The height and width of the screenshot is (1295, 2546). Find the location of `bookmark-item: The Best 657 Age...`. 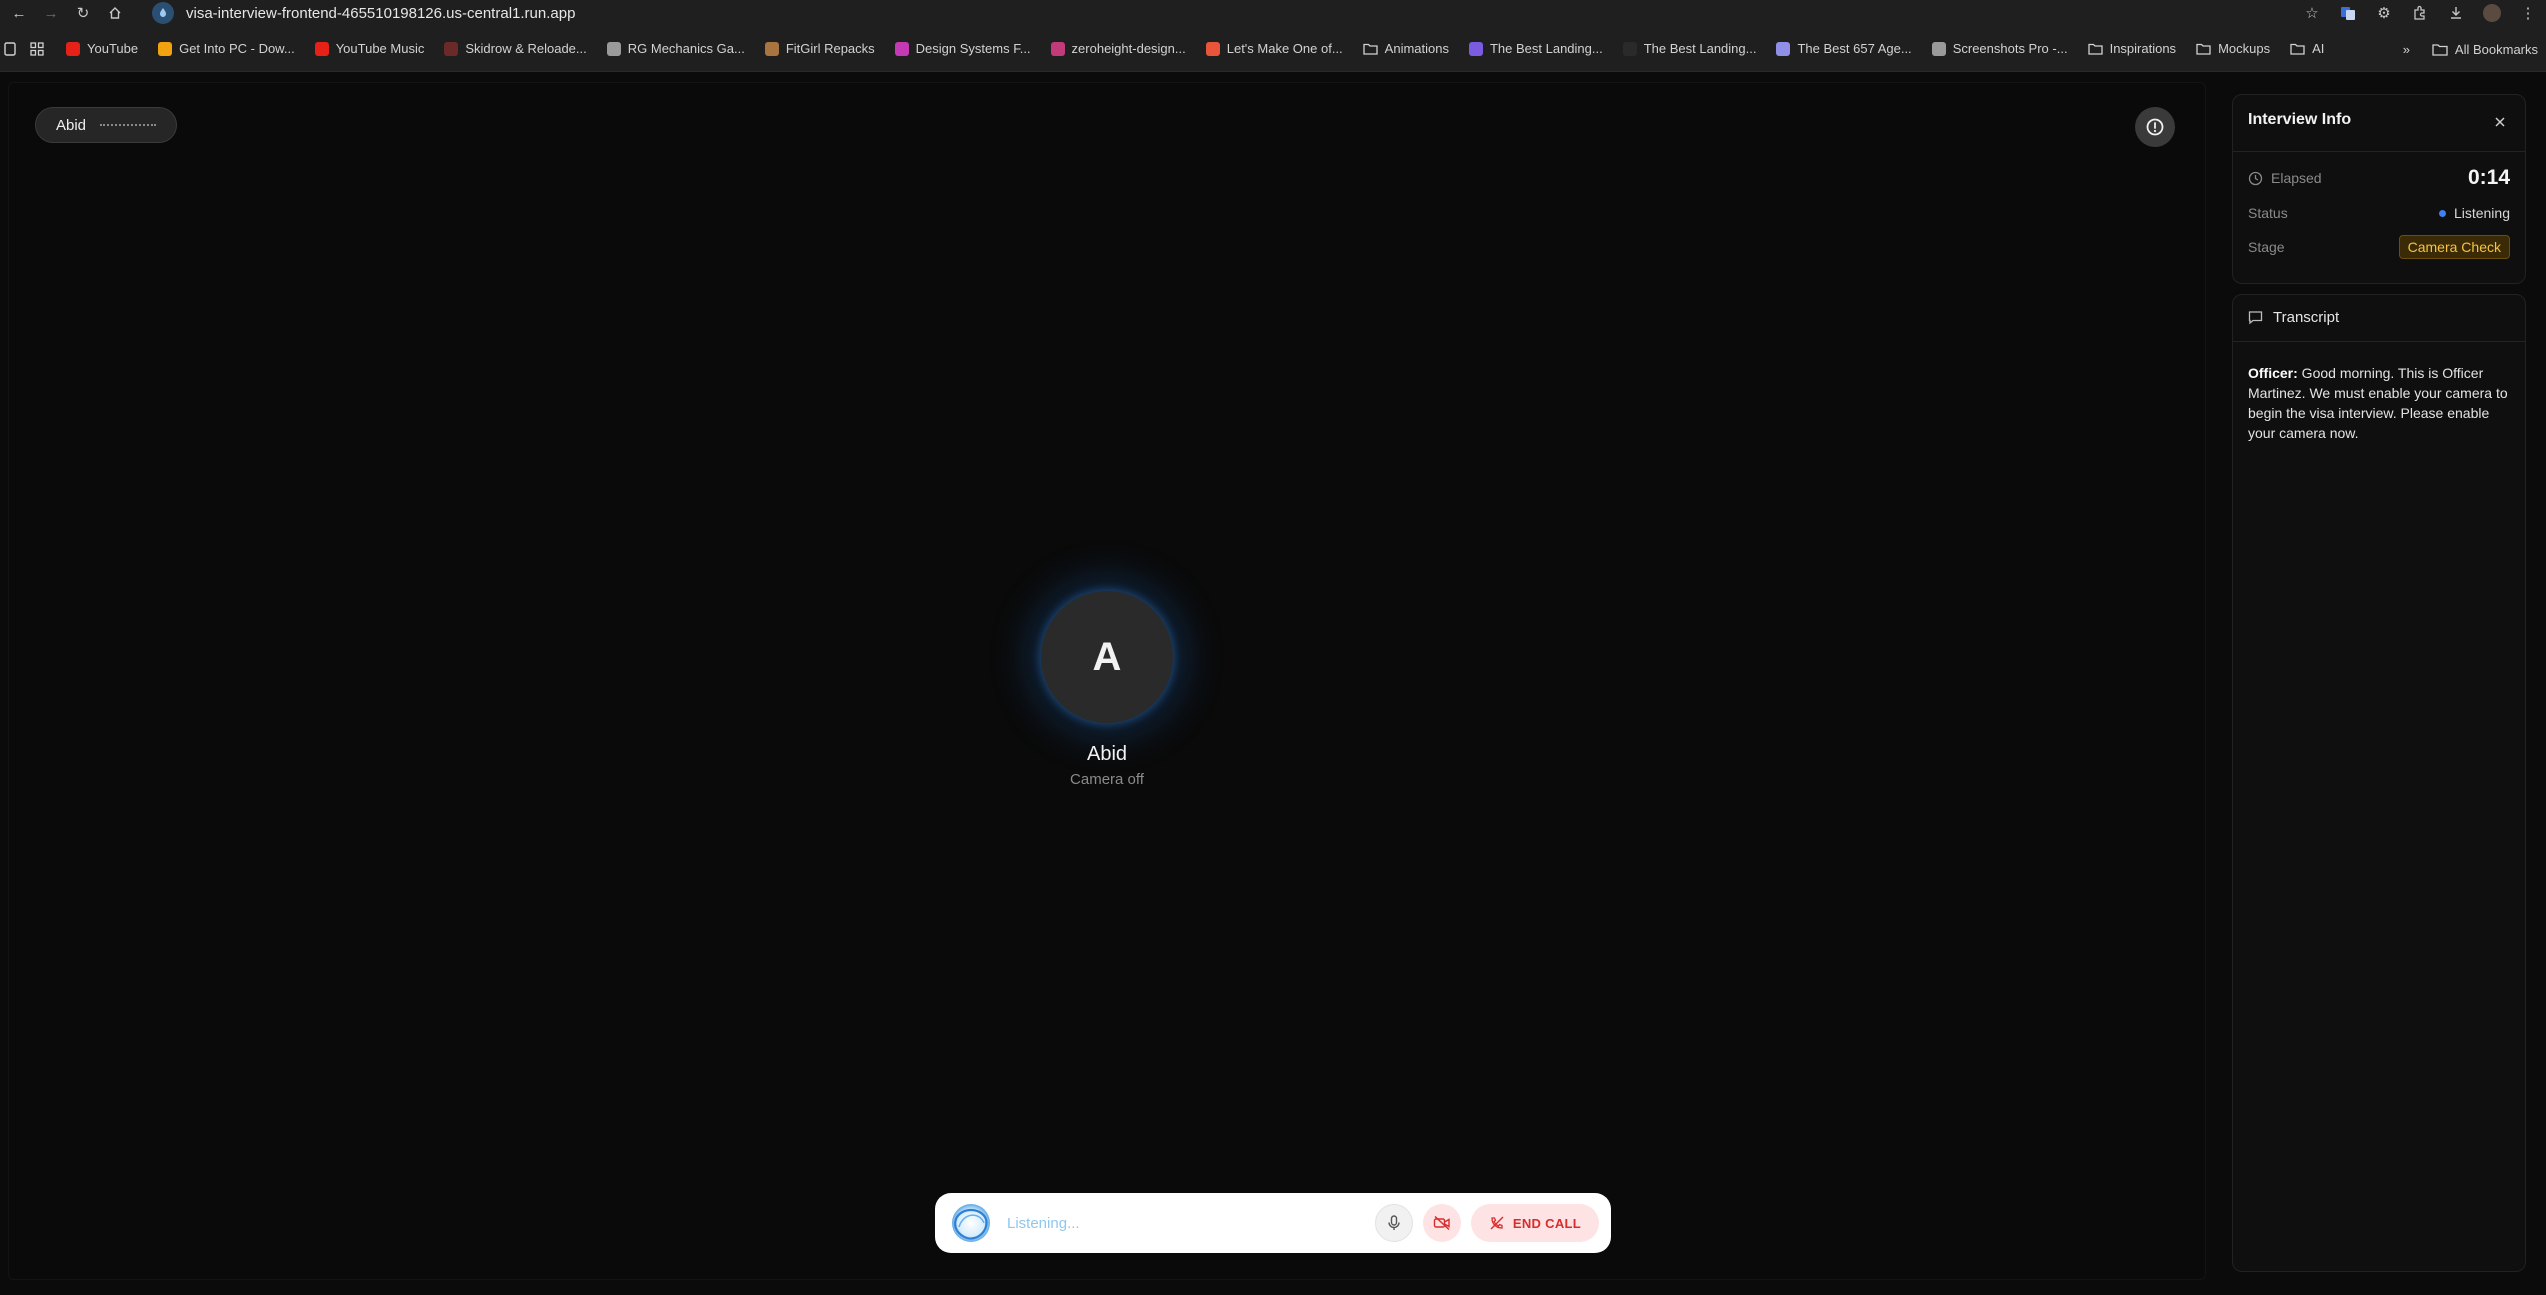

bookmark-item: The Best 657 Age... is located at coordinates (1844, 48).